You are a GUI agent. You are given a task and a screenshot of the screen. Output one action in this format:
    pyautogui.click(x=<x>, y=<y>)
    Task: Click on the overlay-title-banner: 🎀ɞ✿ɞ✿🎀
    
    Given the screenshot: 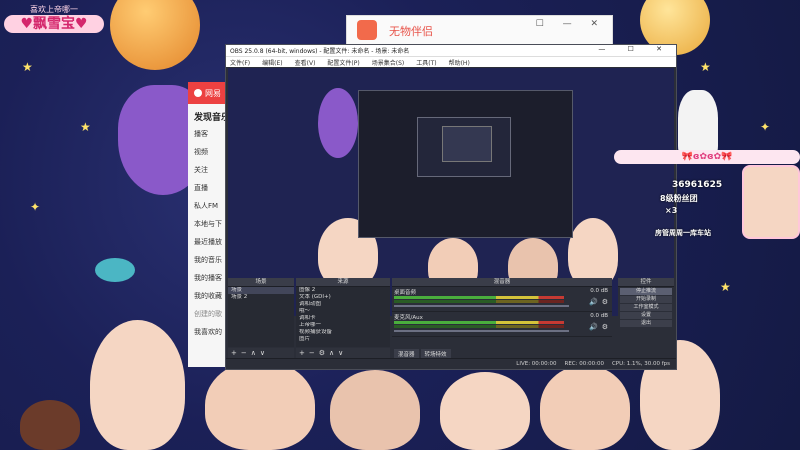 What is the action you would take?
    pyautogui.click(x=707, y=157)
    